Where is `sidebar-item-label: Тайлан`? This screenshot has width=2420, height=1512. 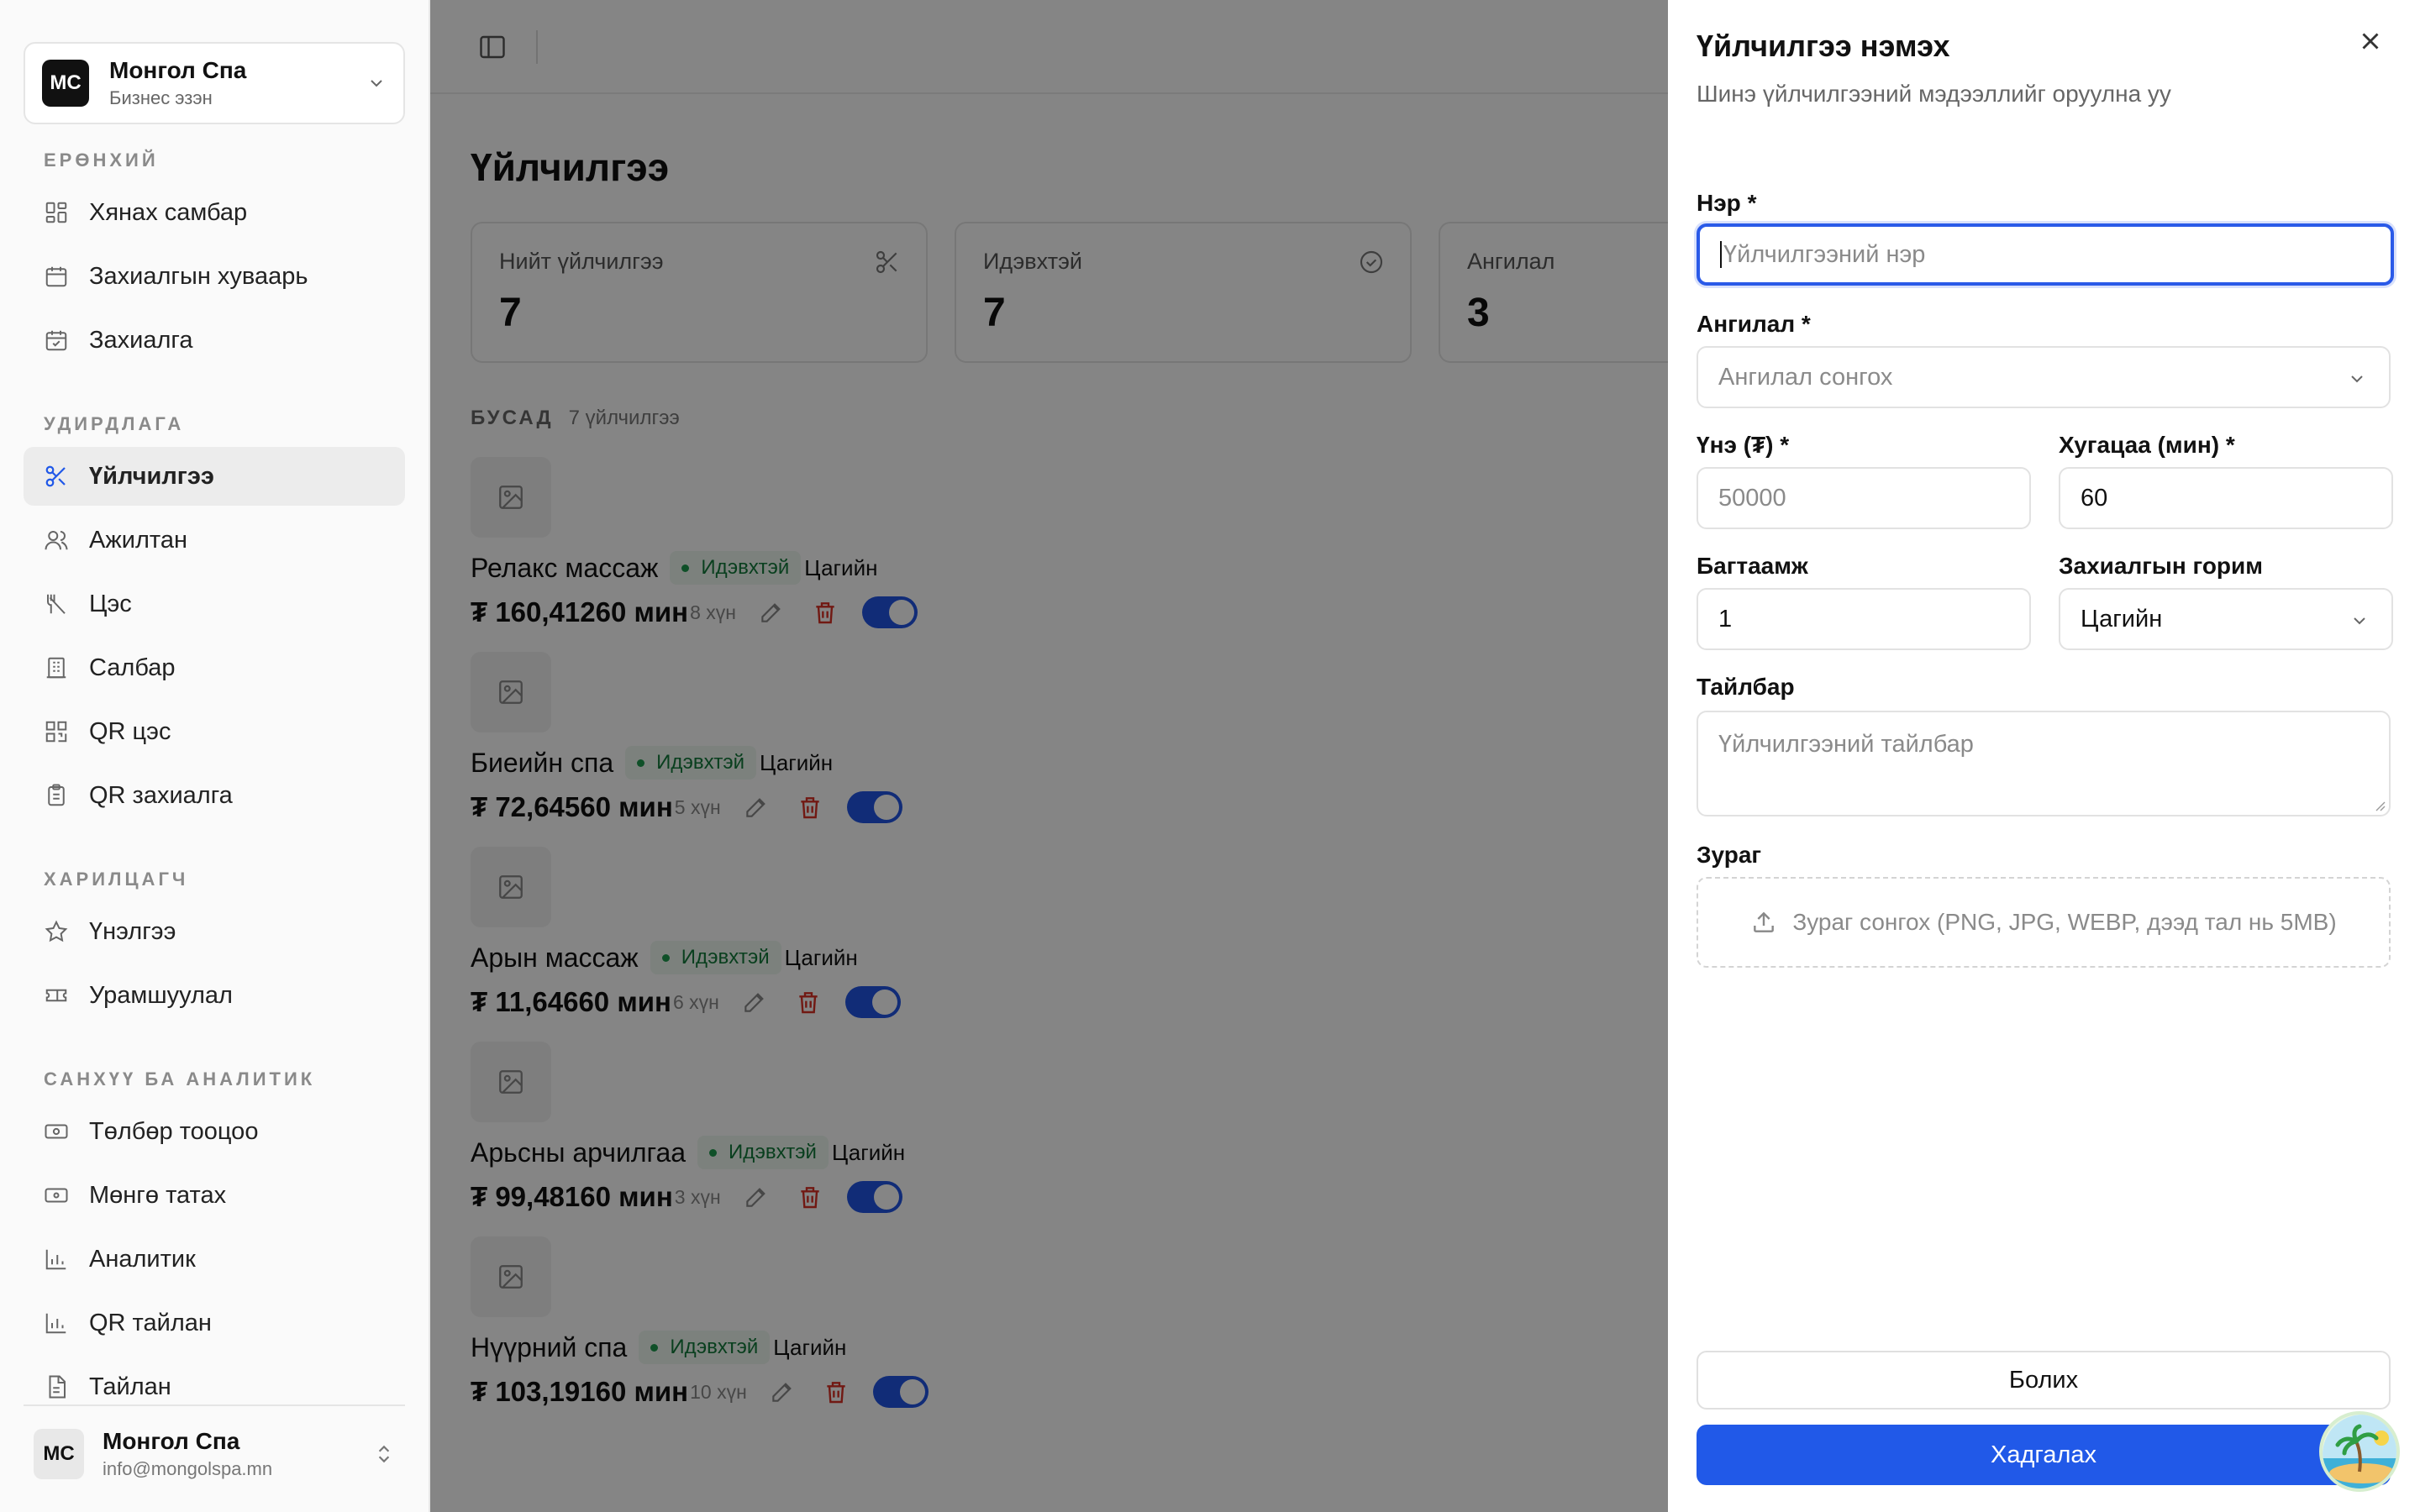 sidebar-item-label: Тайлан is located at coordinates (130, 1386).